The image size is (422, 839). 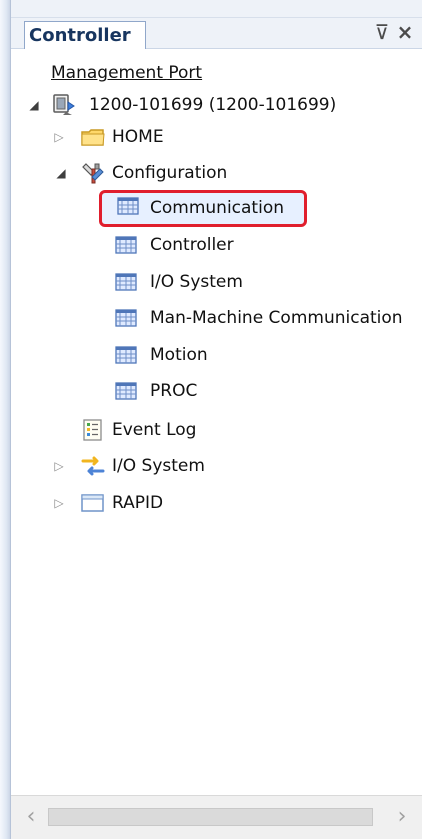 What do you see at coordinates (402, 817) in the screenshot?
I see `scroll-right-icon: ›` at bounding box center [402, 817].